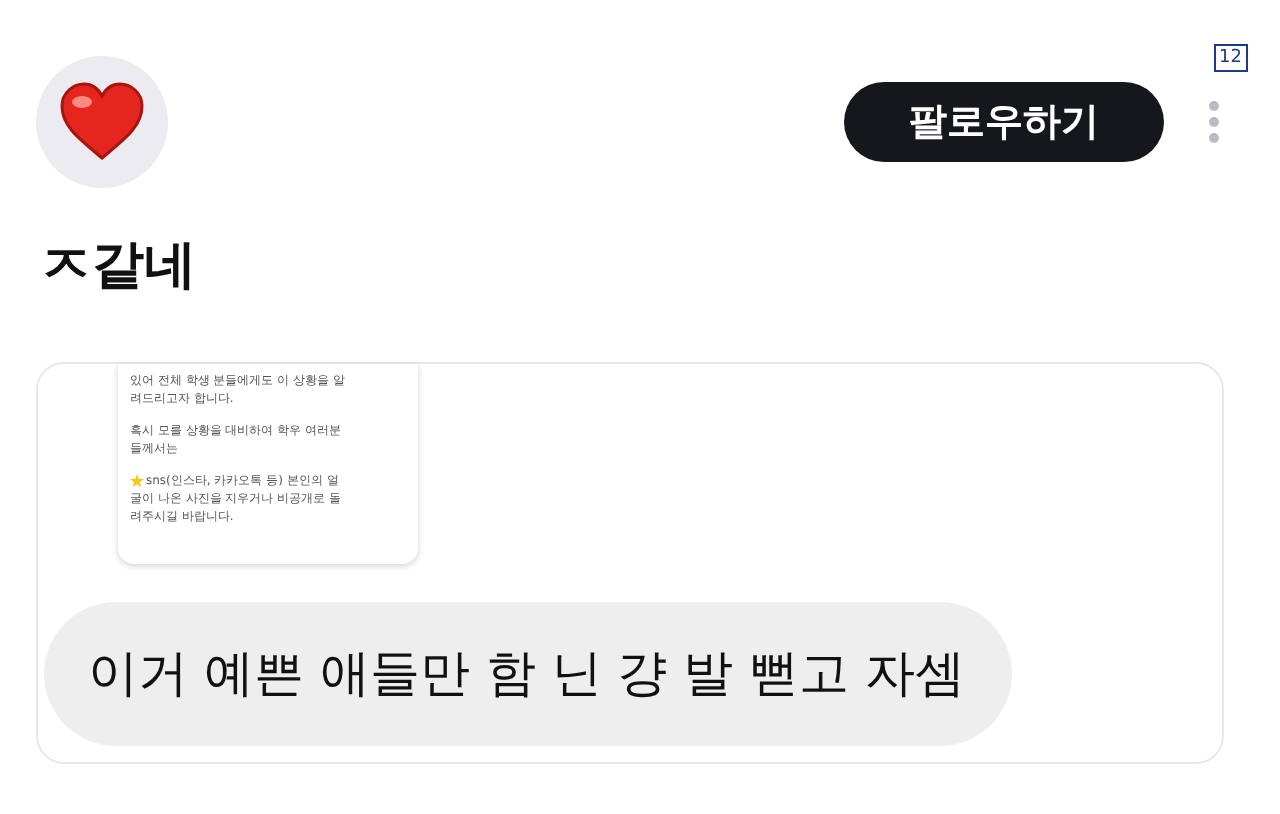 The width and height of the screenshot is (1280, 814). I want to click on follow-button: 팔로우하기, so click(1004, 122).